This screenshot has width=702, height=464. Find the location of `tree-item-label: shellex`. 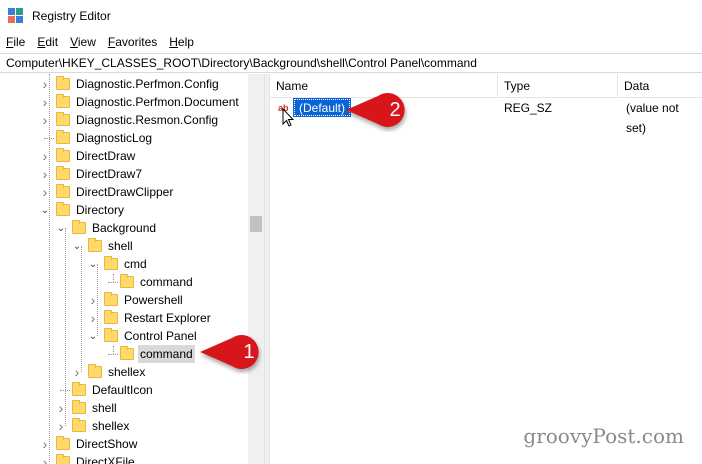

tree-item-label: shellex is located at coordinates (111, 426).